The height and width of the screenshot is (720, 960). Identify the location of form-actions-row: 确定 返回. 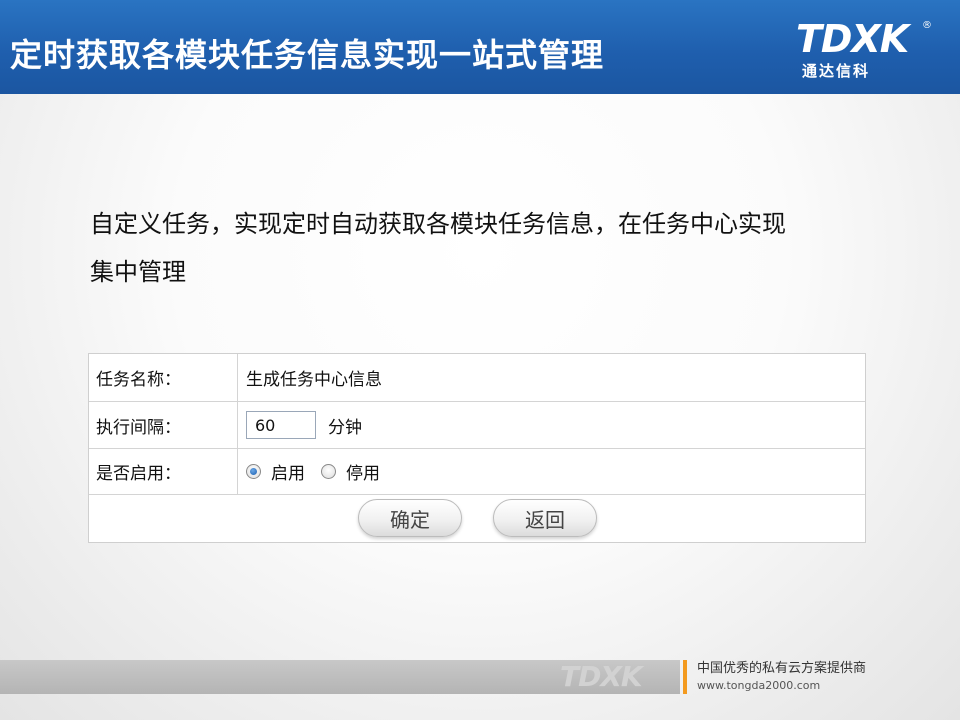
(477, 519).